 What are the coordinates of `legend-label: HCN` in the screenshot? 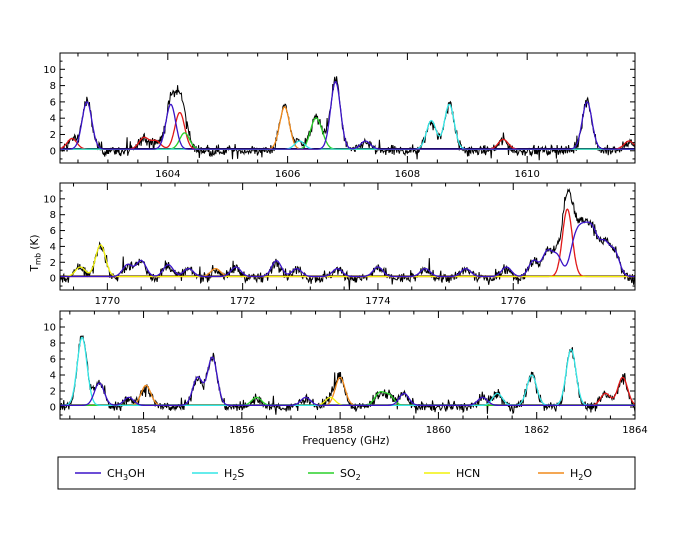 It's located at (468, 473).